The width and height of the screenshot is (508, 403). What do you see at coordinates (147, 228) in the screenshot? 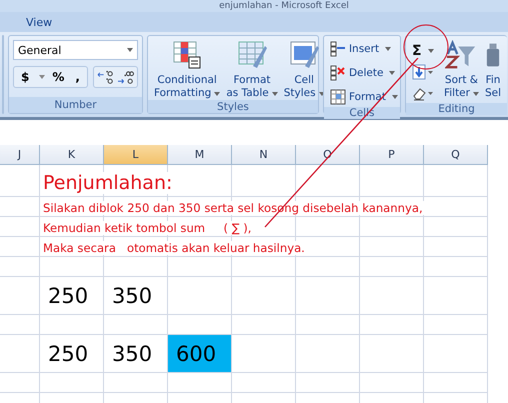
I see `instruction-text: Kemudian ketik tombol sum ( ∑ ),` at bounding box center [147, 228].